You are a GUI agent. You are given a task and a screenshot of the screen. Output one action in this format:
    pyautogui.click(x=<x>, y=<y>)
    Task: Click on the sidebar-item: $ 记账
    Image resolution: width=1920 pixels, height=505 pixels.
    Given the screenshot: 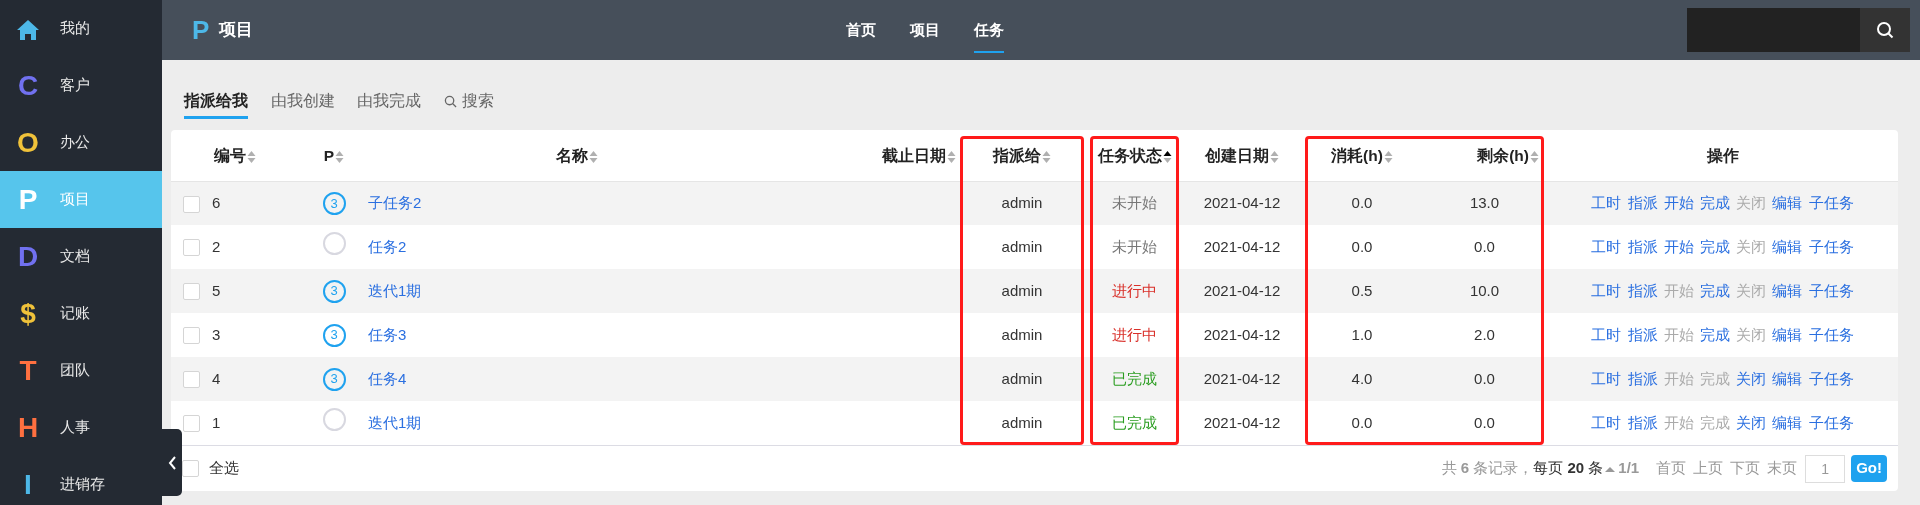 What is the action you would take?
    pyautogui.click(x=81, y=313)
    